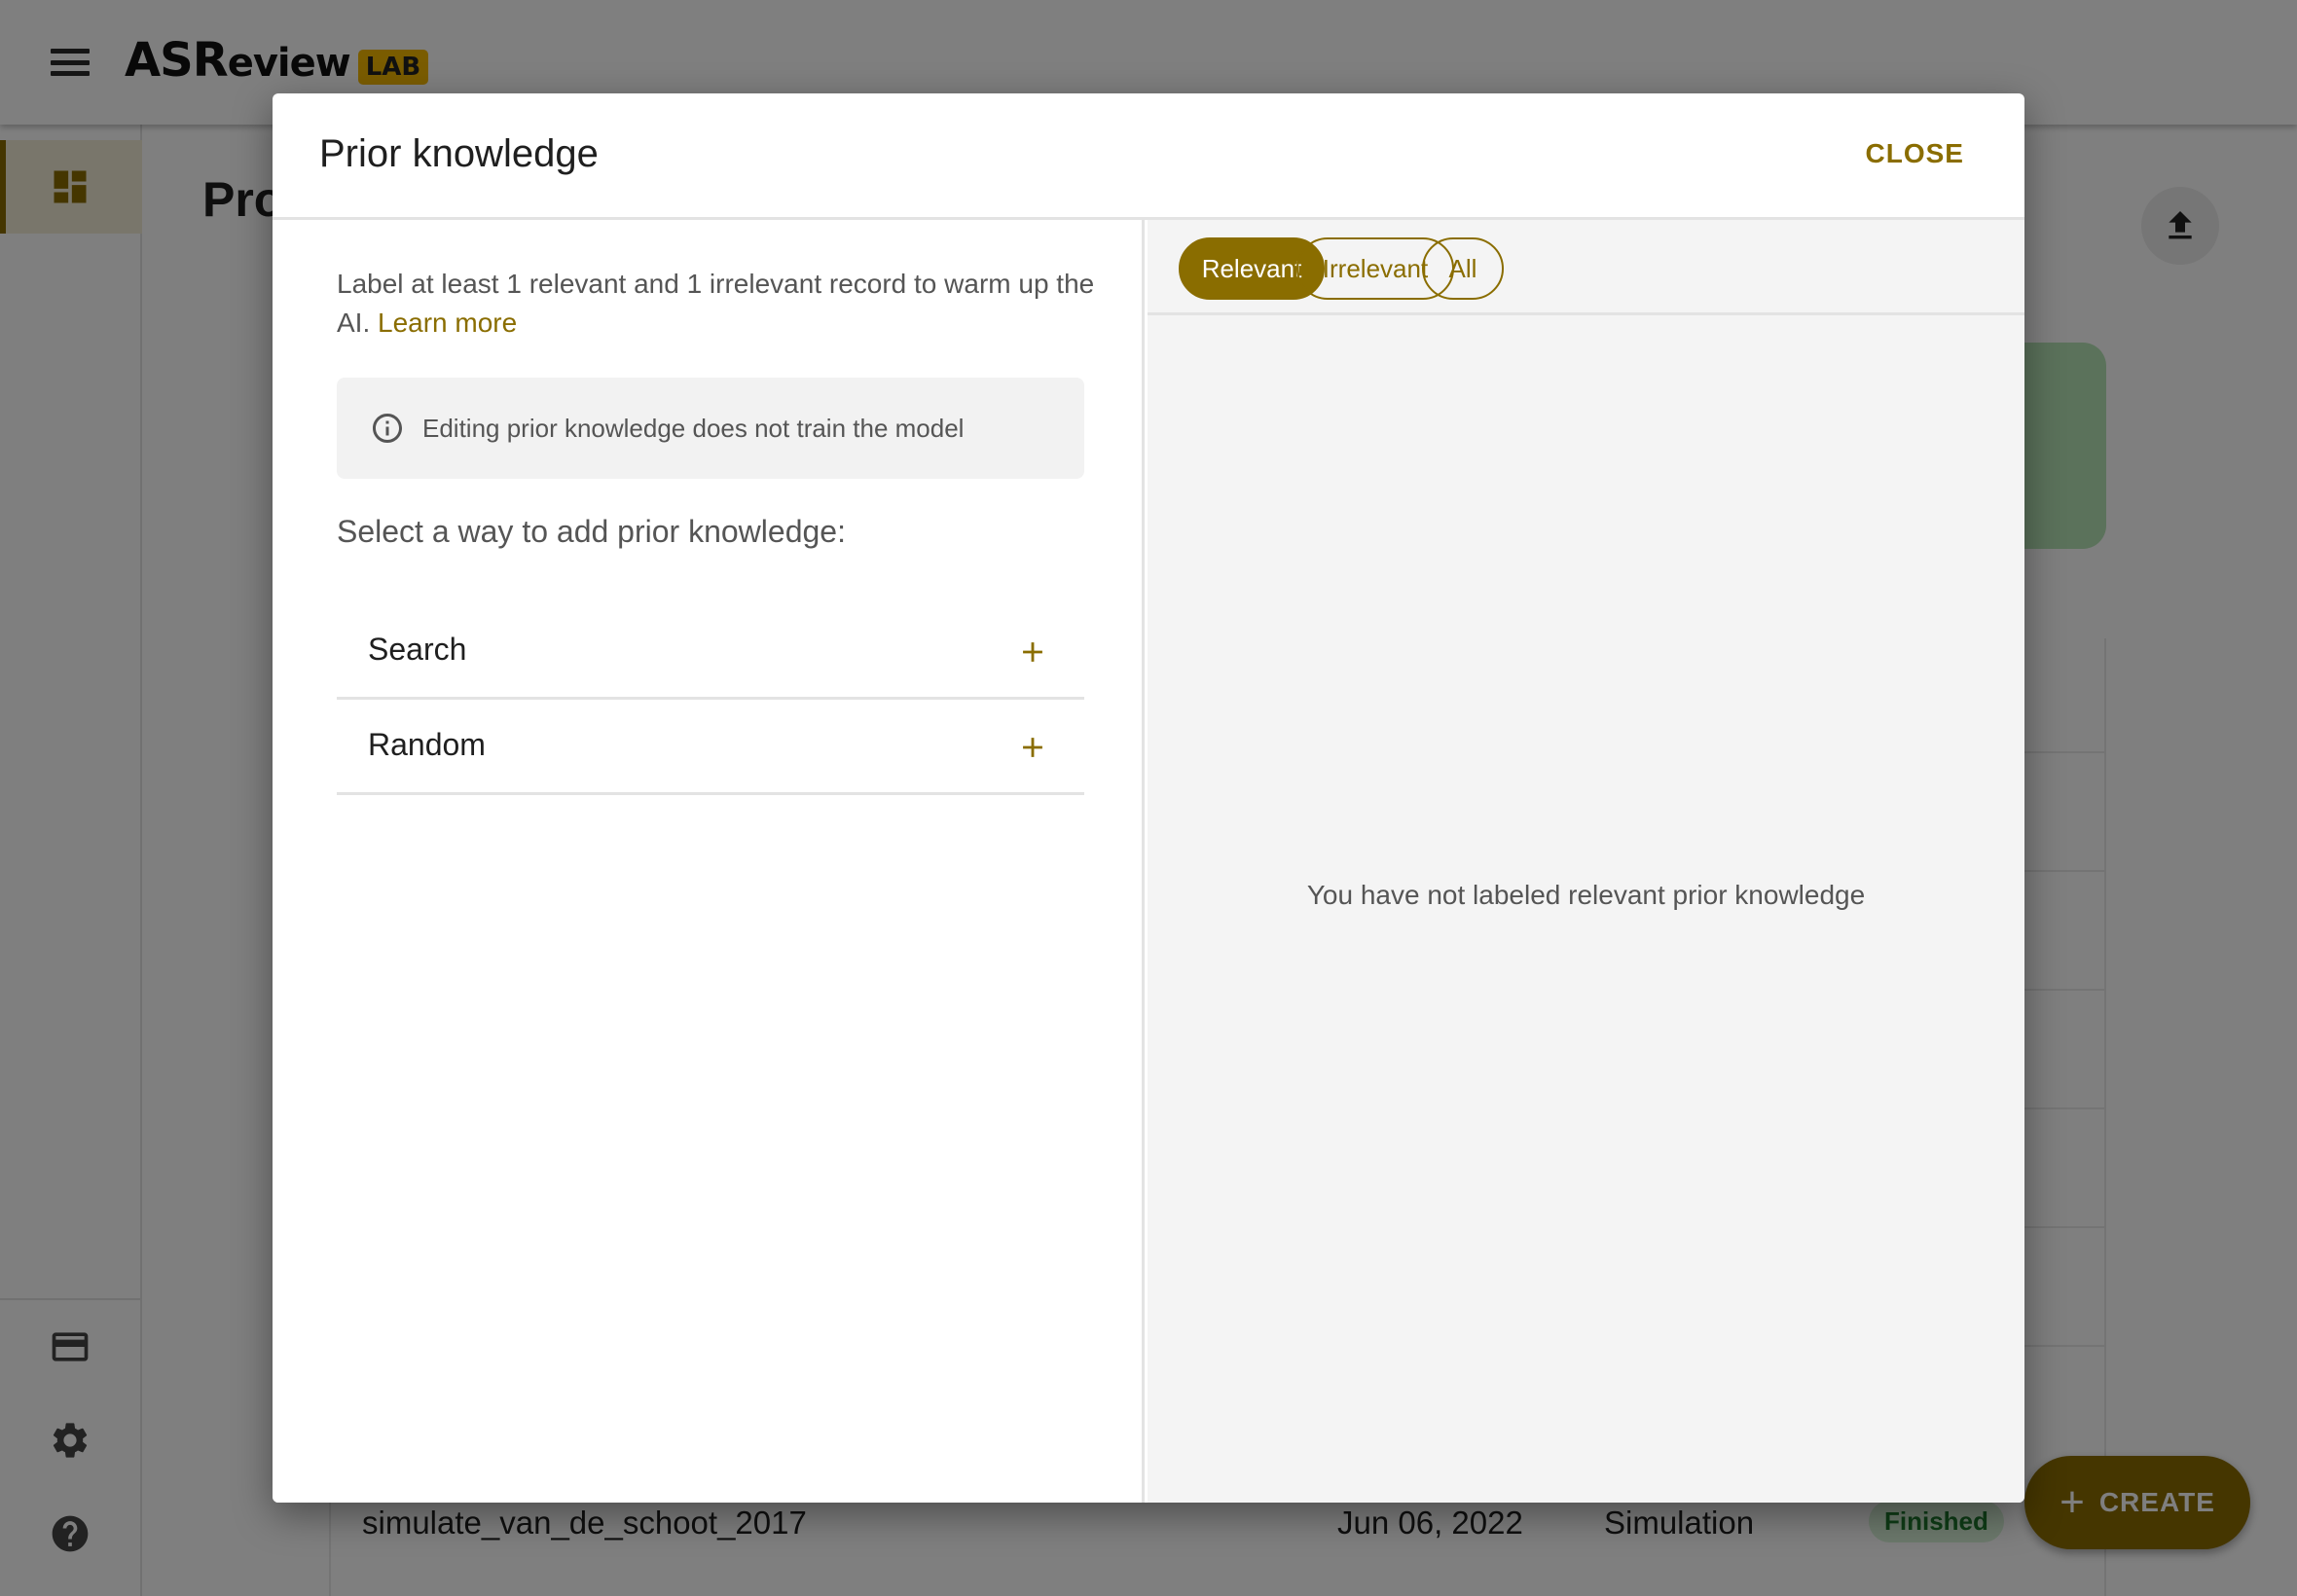 The height and width of the screenshot is (1596, 2297). I want to click on search-option-label: Search, so click(417, 649).